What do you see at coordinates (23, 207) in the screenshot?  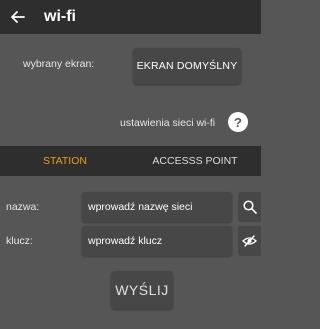 I see `name-label: nazwa:` at bounding box center [23, 207].